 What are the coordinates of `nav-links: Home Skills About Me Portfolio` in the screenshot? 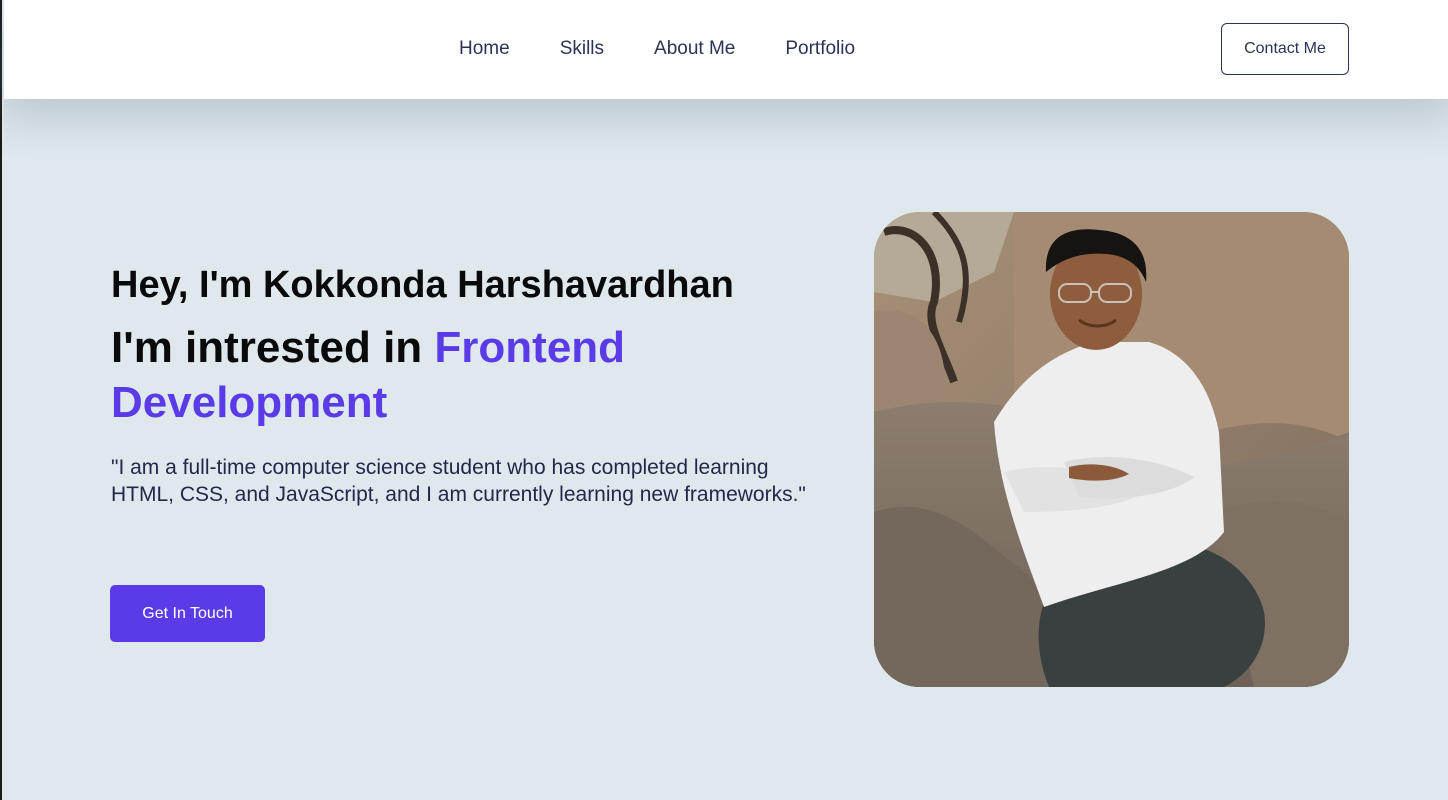 It's located at (682, 49).